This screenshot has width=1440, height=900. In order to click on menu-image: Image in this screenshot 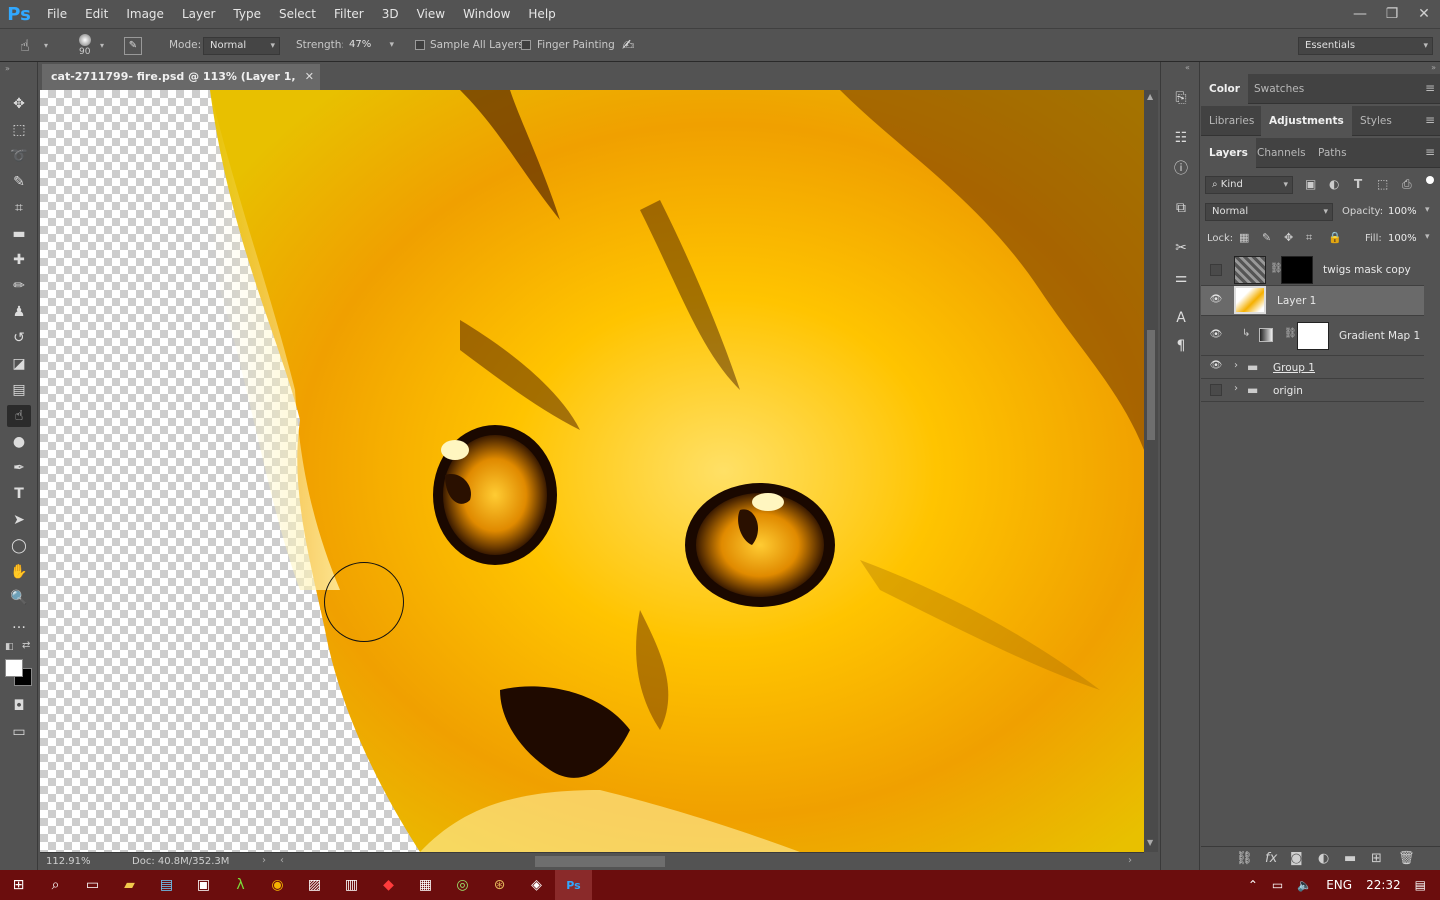, I will do `click(145, 14)`.